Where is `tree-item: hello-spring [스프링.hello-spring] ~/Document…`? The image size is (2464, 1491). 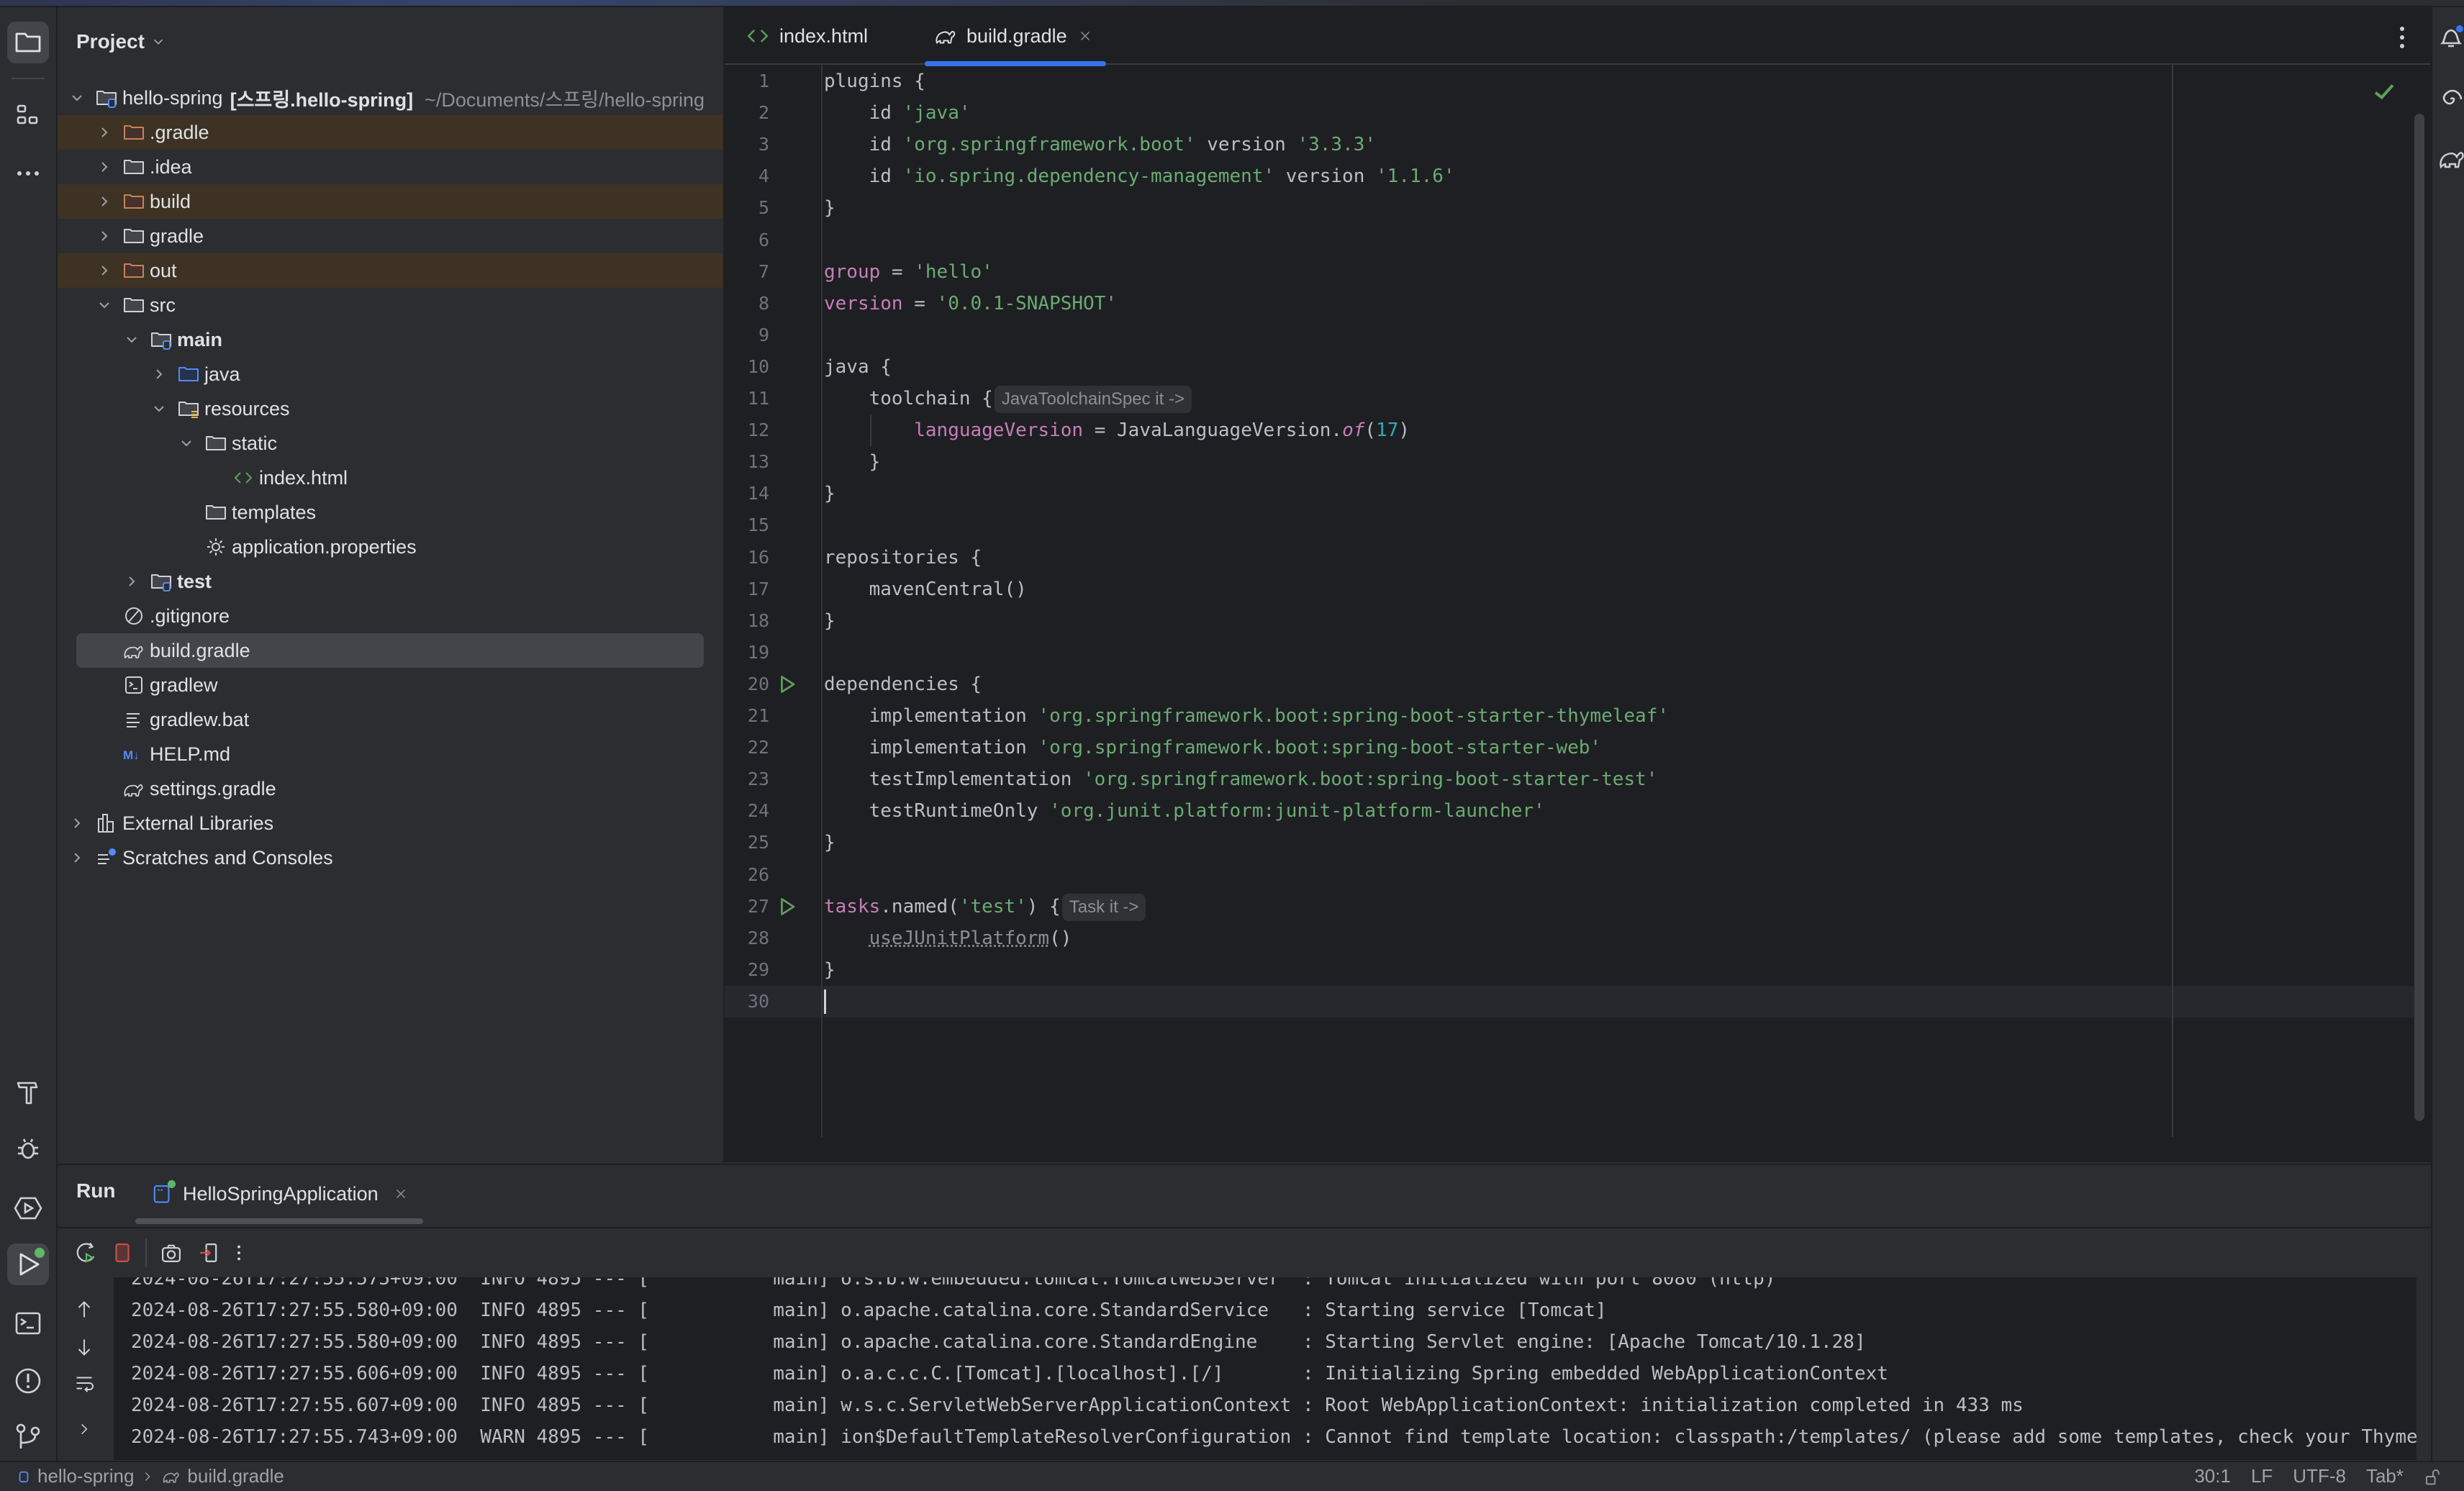 tree-item: hello-spring [스프링.hello-spring] ~/Document… is located at coordinates (390, 98).